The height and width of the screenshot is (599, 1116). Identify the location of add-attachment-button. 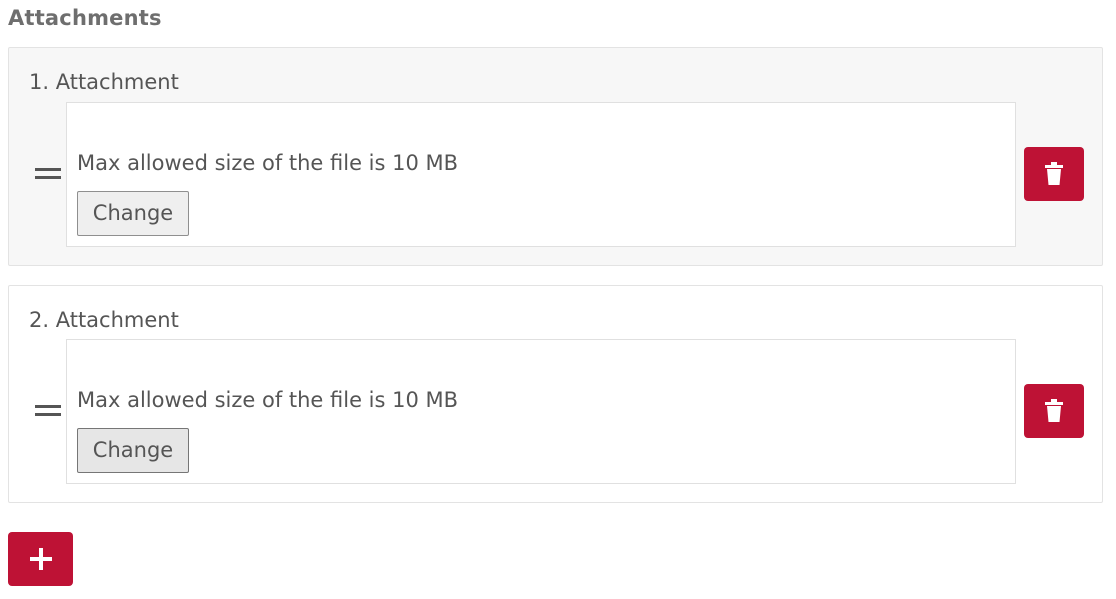
(40, 559).